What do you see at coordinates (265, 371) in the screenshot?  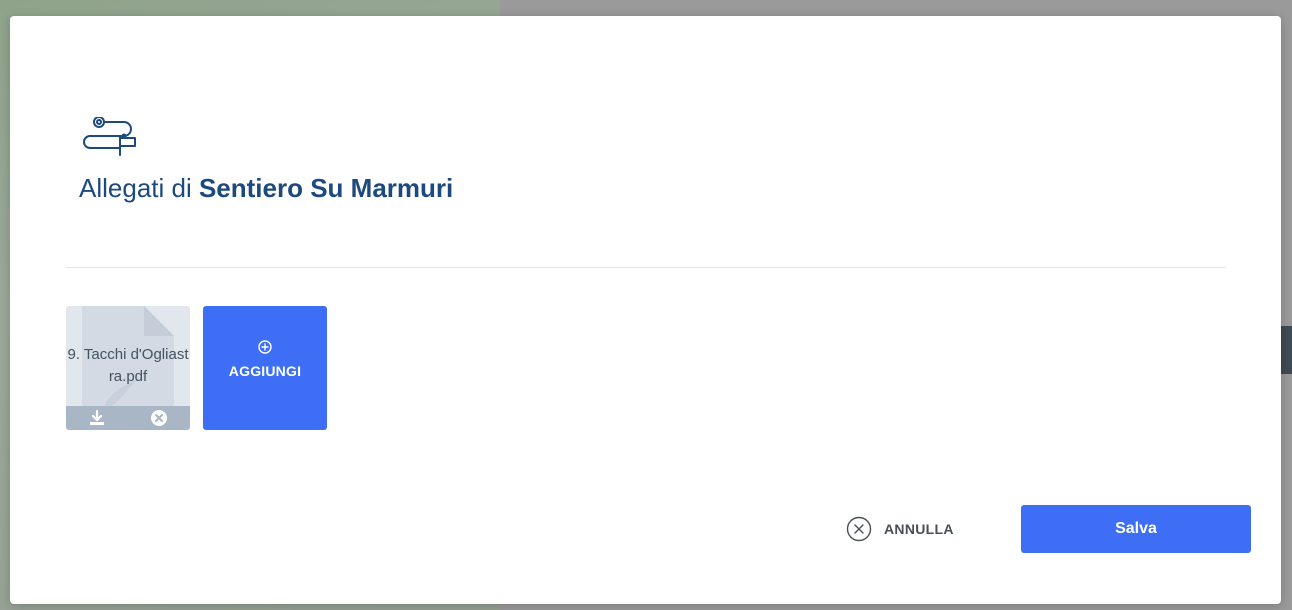 I see `add-button-label: AGGIUNGI` at bounding box center [265, 371].